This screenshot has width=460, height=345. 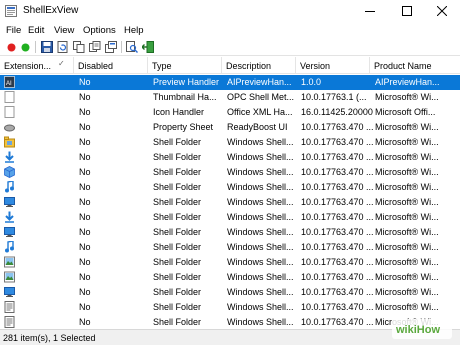 What do you see at coordinates (333, 65) in the screenshot?
I see `column-header-version: Version` at bounding box center [333, 65].